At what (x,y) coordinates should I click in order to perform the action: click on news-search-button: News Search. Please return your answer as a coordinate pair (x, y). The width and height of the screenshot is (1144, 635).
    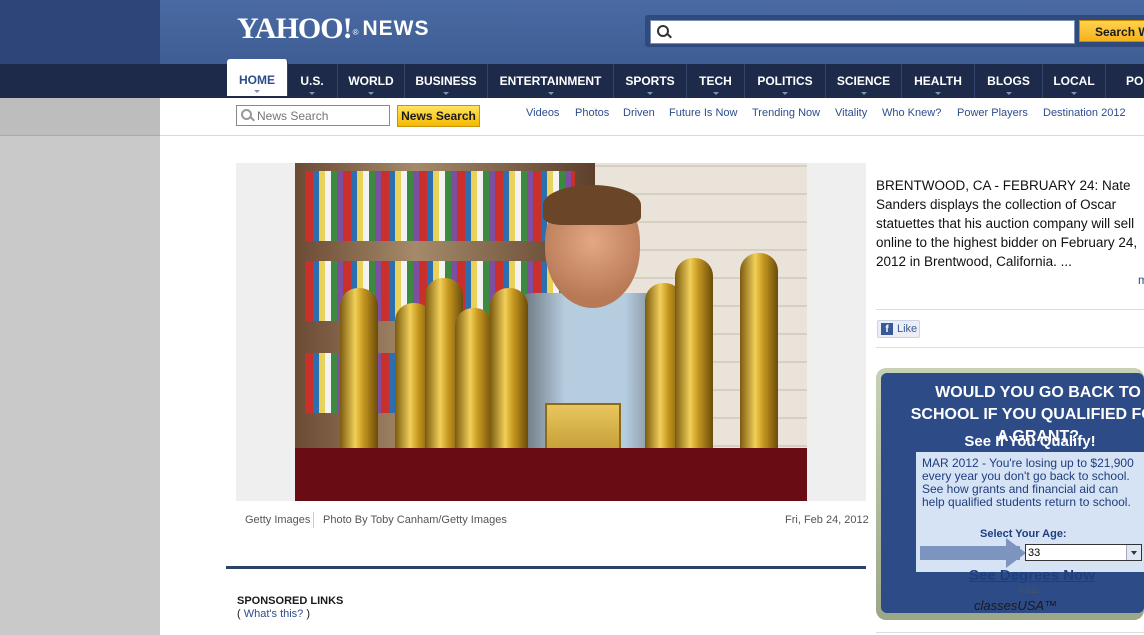
    Looking at the image, I should click on (438, 116).